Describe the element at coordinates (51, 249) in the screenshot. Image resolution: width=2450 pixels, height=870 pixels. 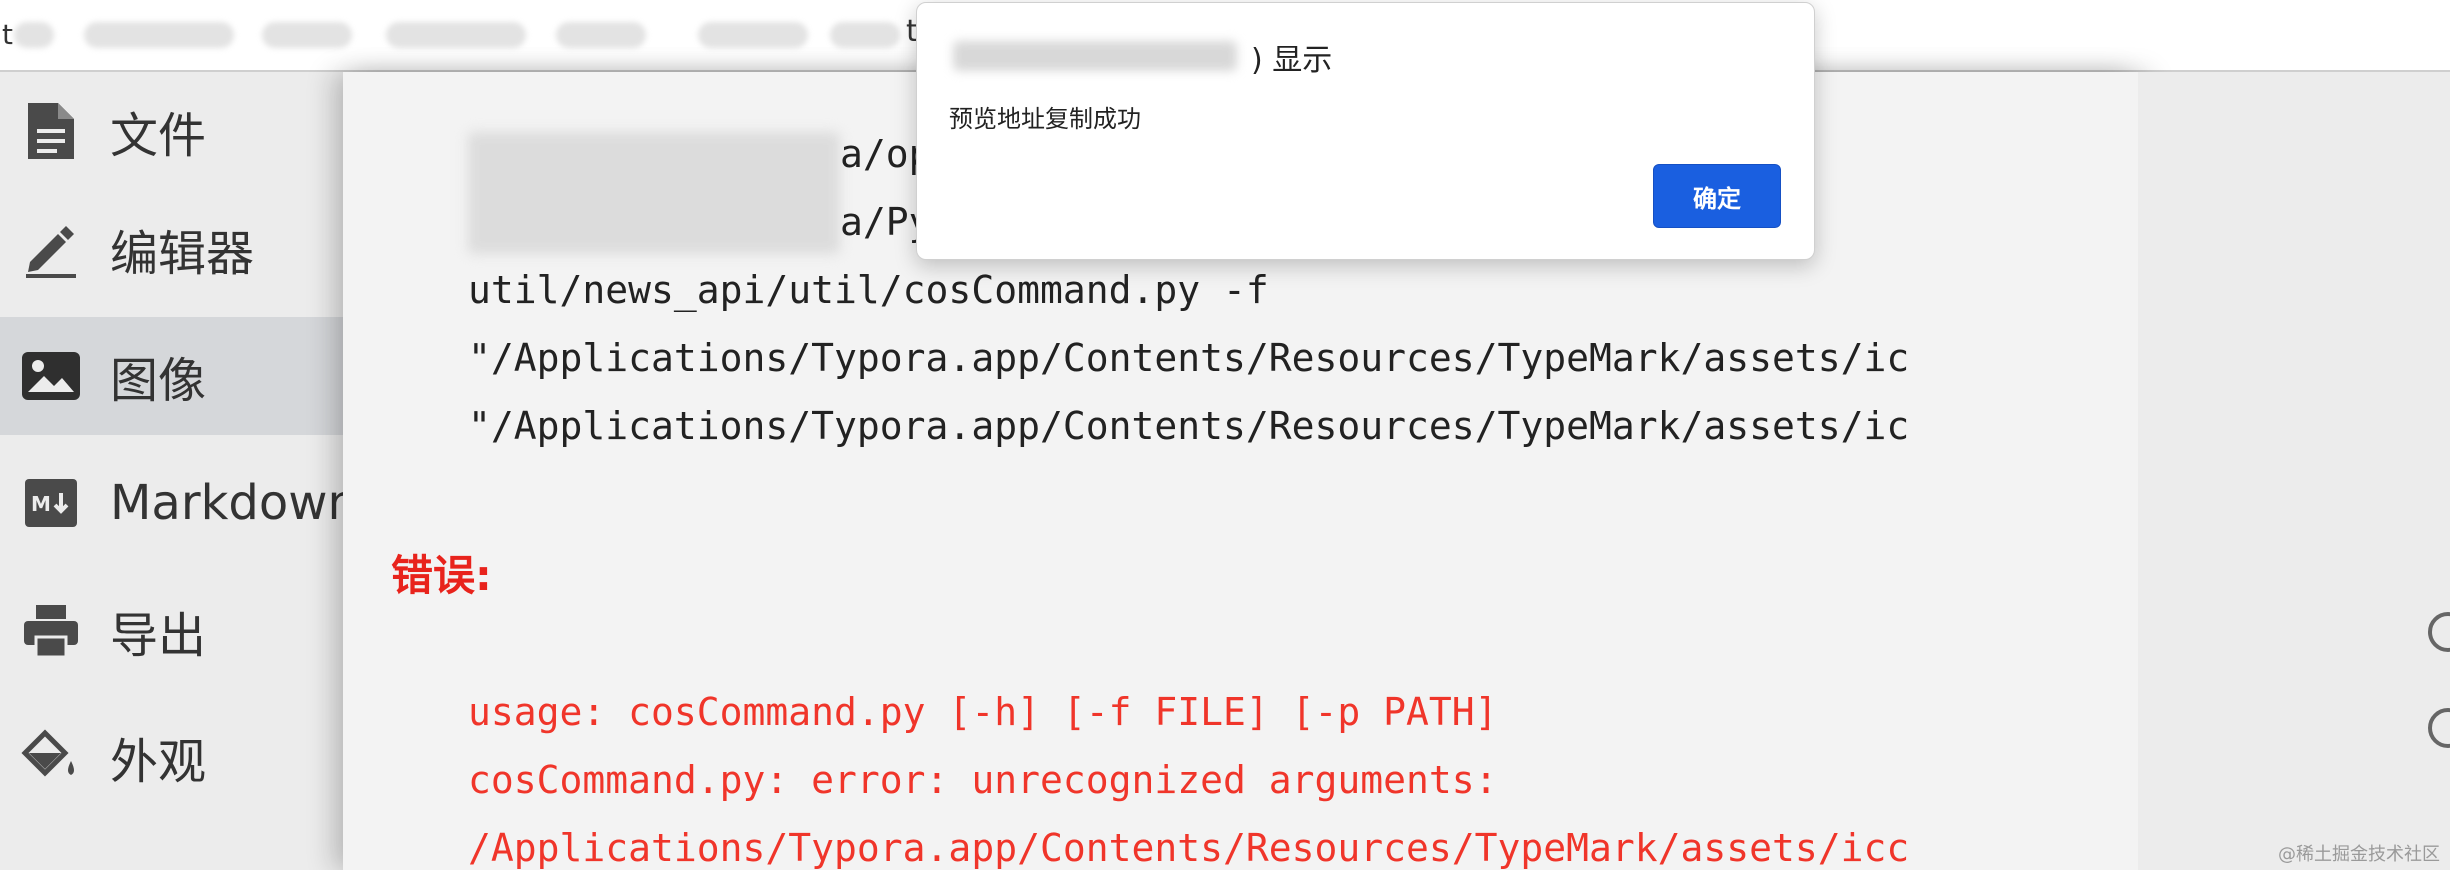
I see `pen-icon` at that location.